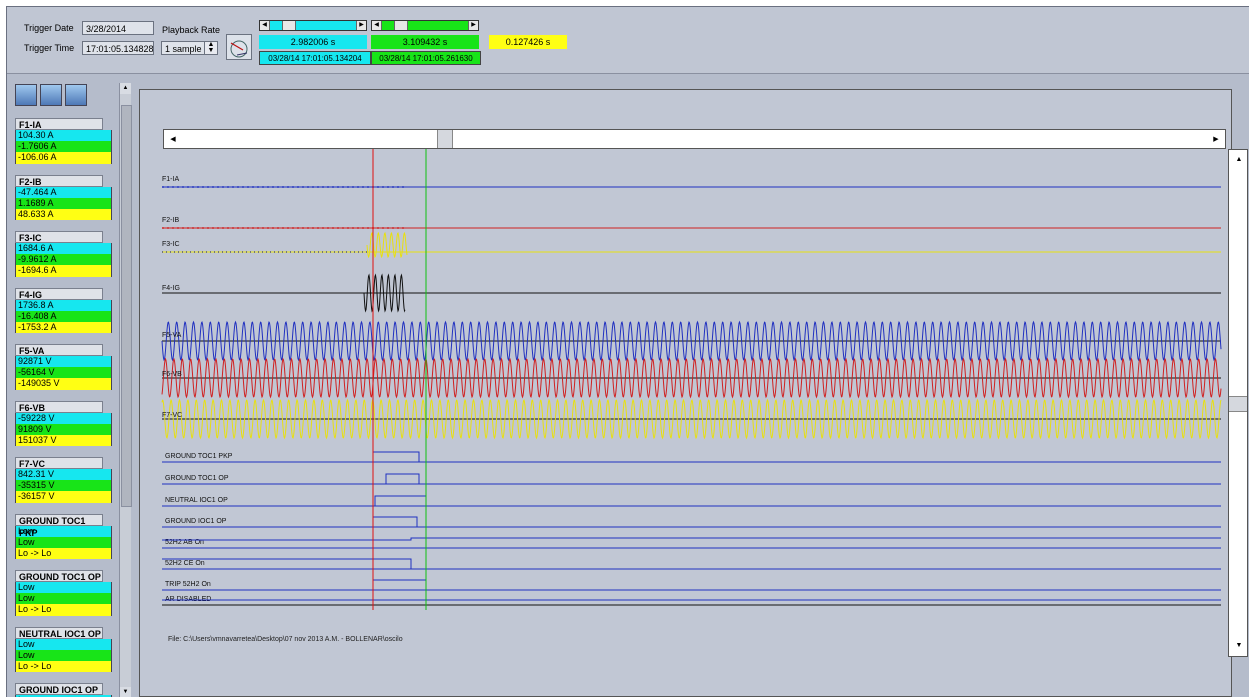  I want to click on f6-vb-label: F6-VB, so click(172, 374).